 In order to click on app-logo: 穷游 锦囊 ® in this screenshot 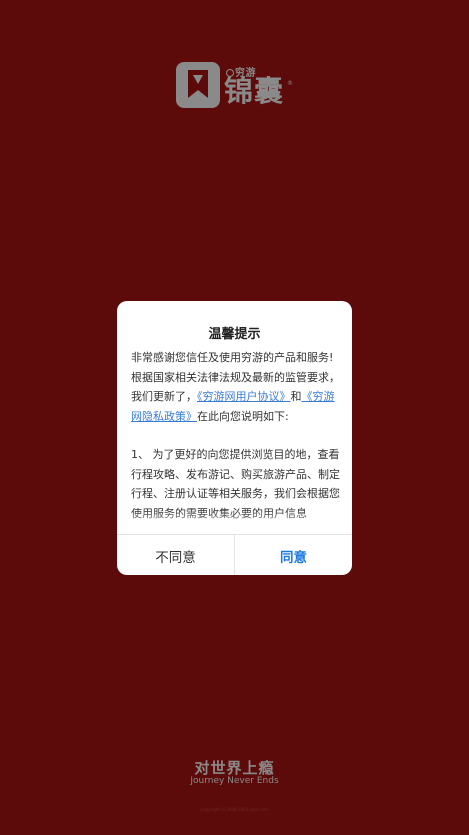, I will do `click(236, 85)`.